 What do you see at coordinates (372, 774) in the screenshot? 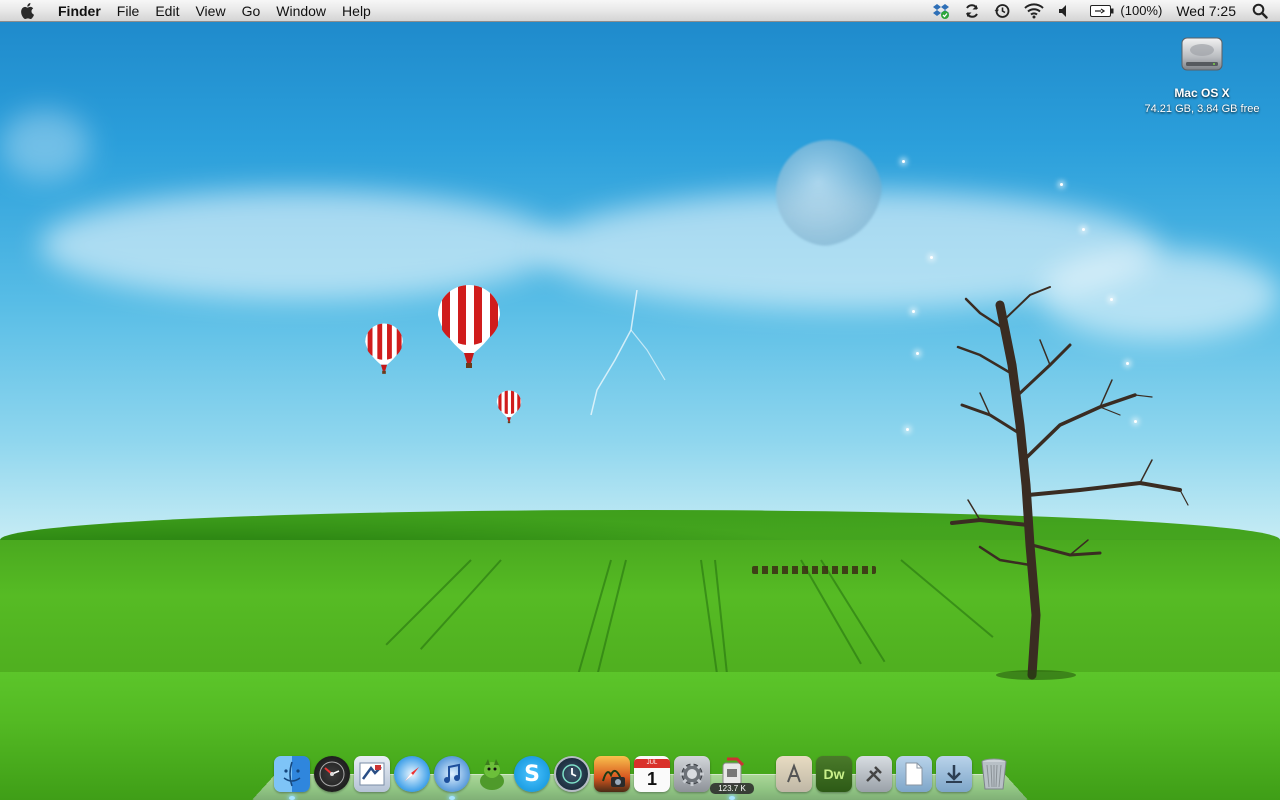
I see `dock-mail-icon` at bounding box center [372, 774].